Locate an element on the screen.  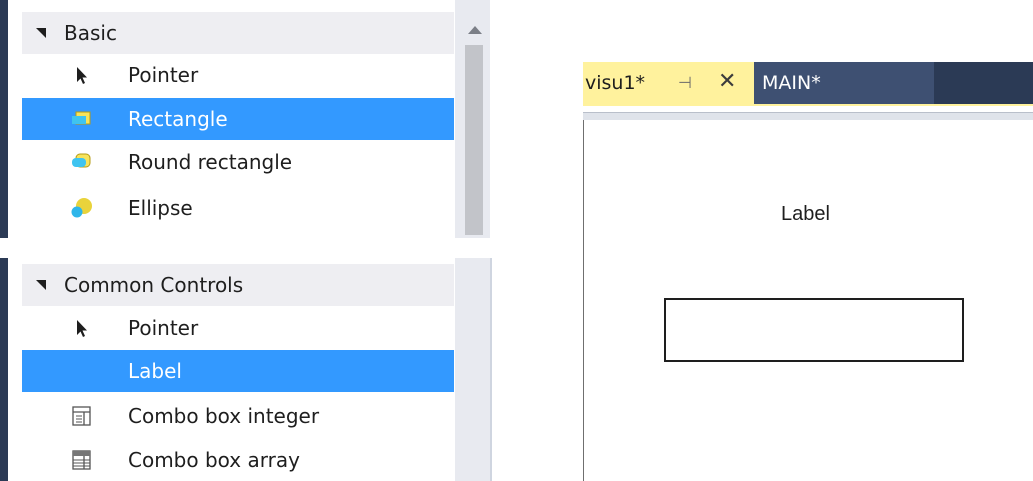
toolbox-item-rectangle: Rectangle is located at coordinates (238, 119).